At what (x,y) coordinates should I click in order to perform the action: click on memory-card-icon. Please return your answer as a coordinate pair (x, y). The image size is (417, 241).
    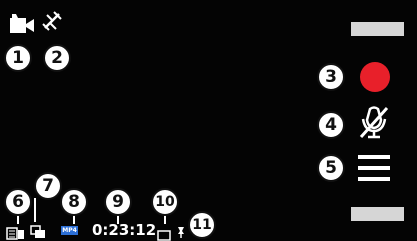
    Looking at the image, I should click on (16, 233).